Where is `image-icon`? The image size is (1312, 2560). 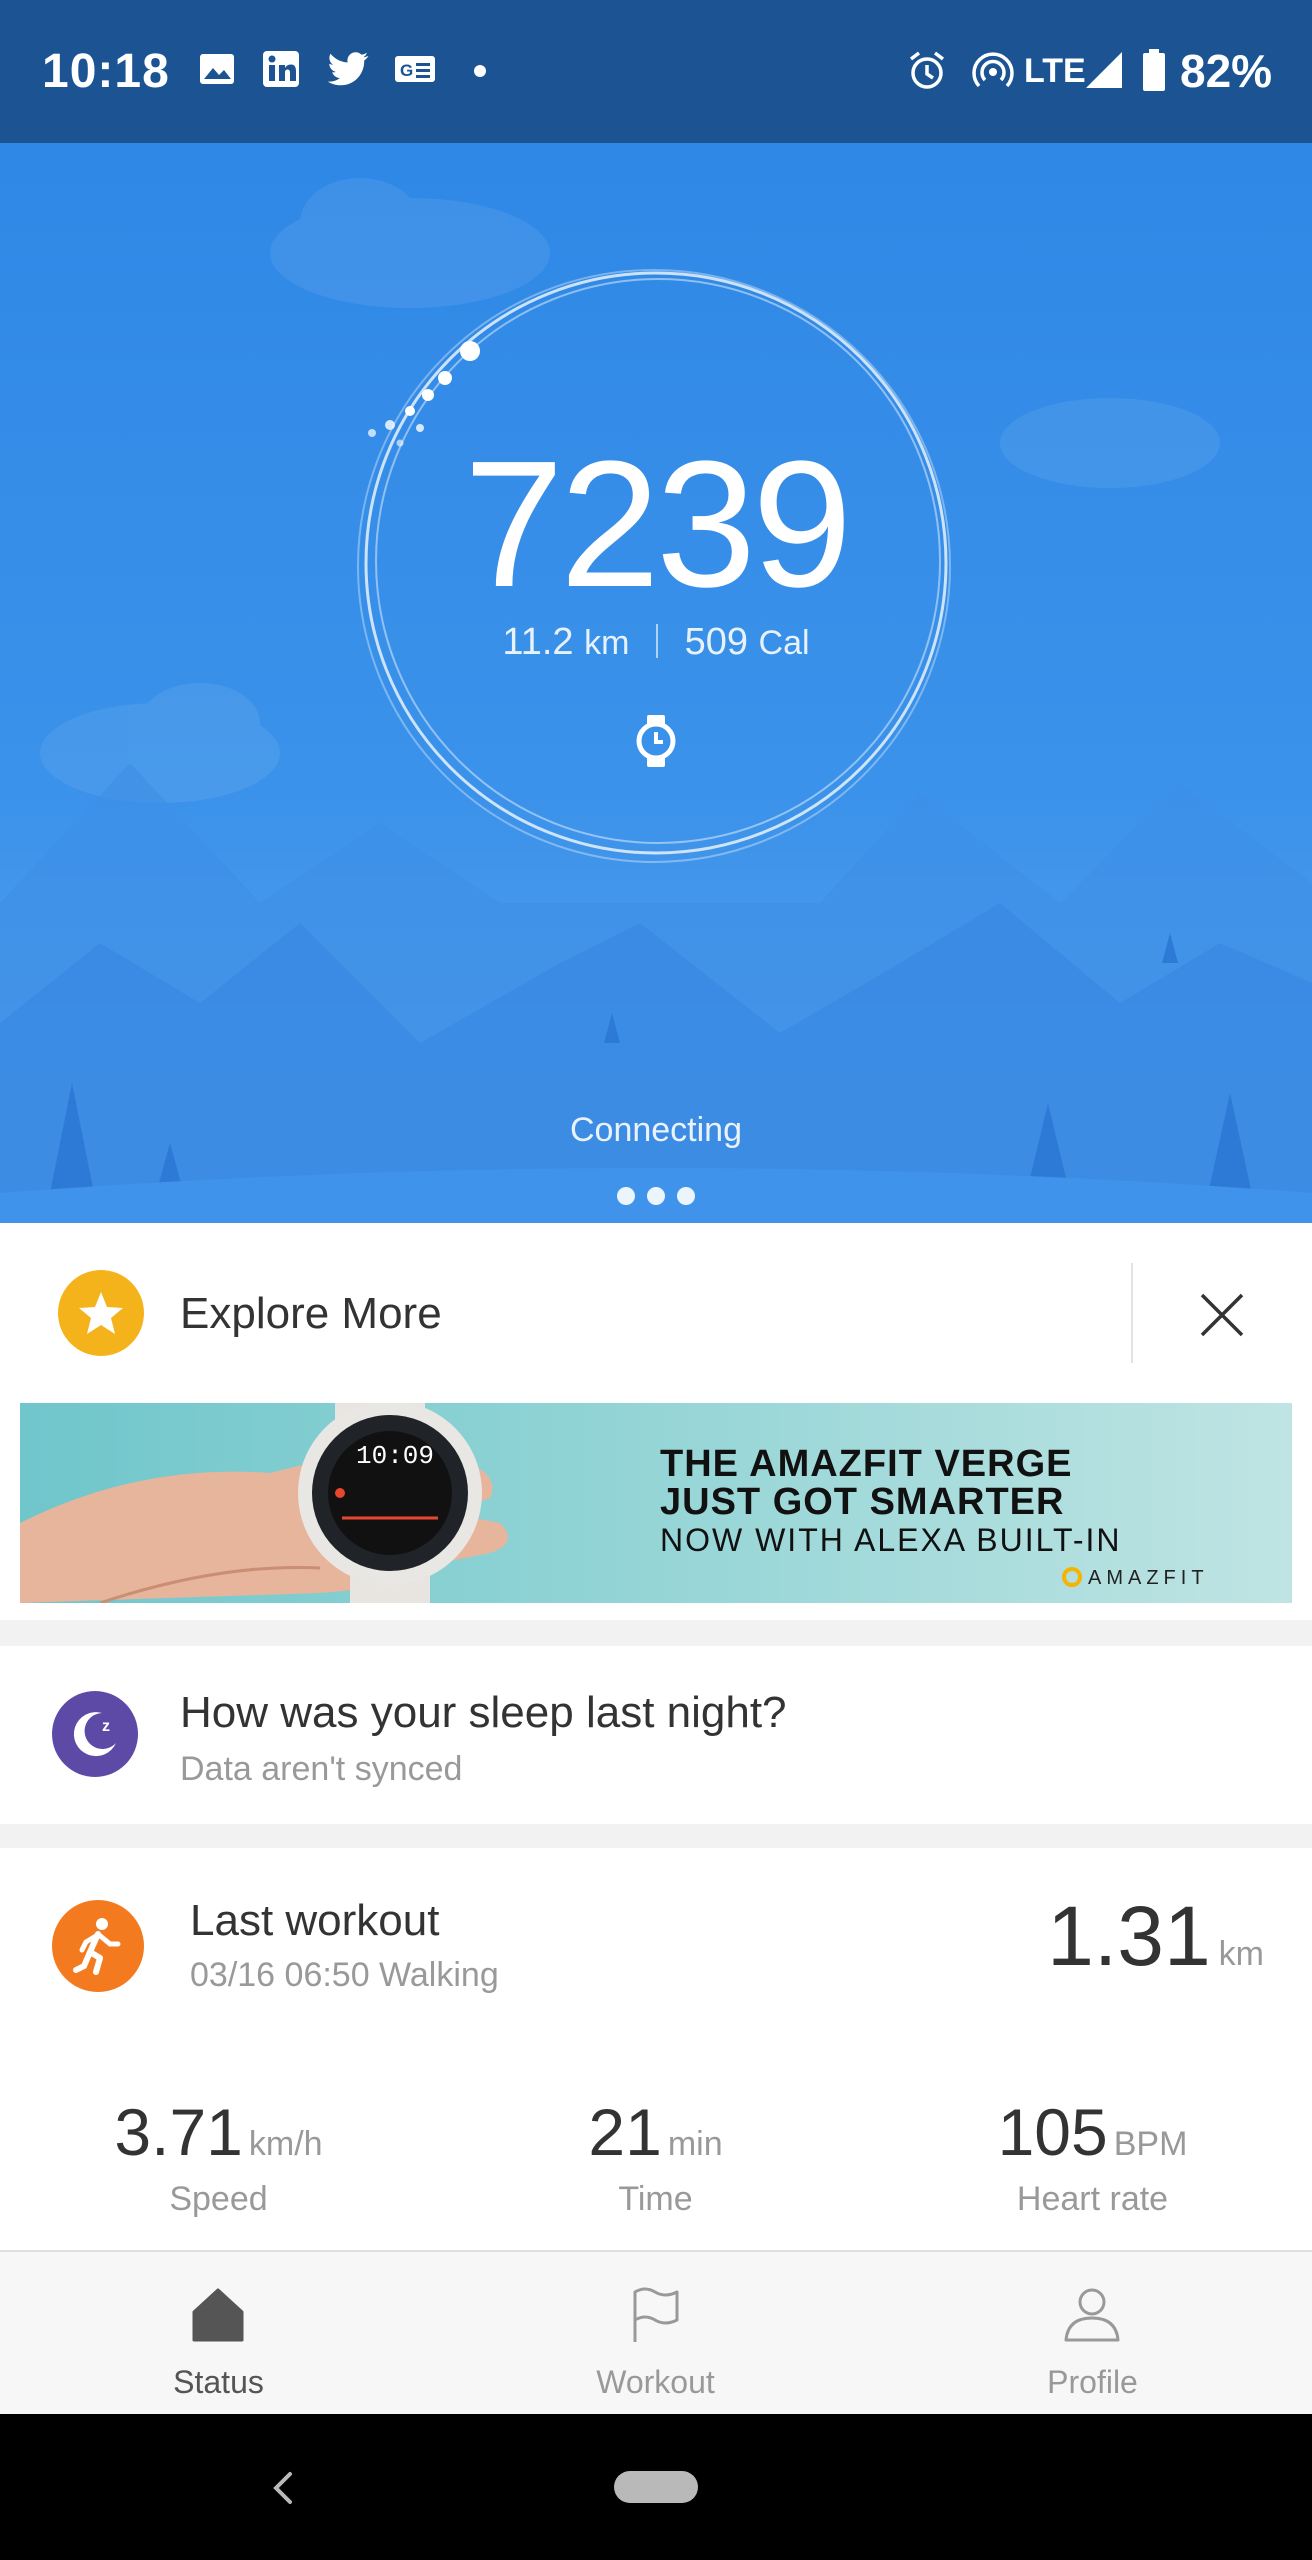 image-icon is located at coordinates (217, 69).